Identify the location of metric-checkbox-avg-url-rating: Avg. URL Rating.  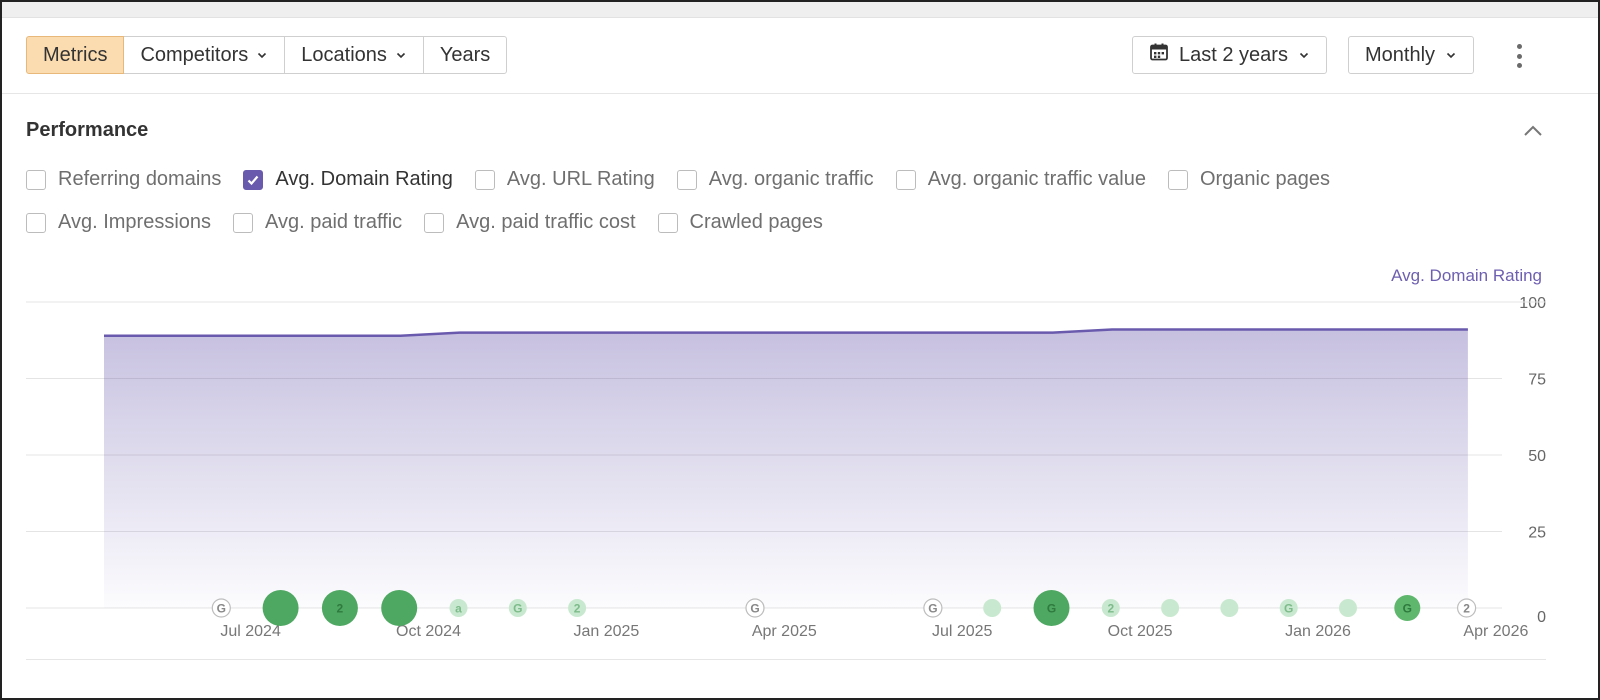
(564, 179).